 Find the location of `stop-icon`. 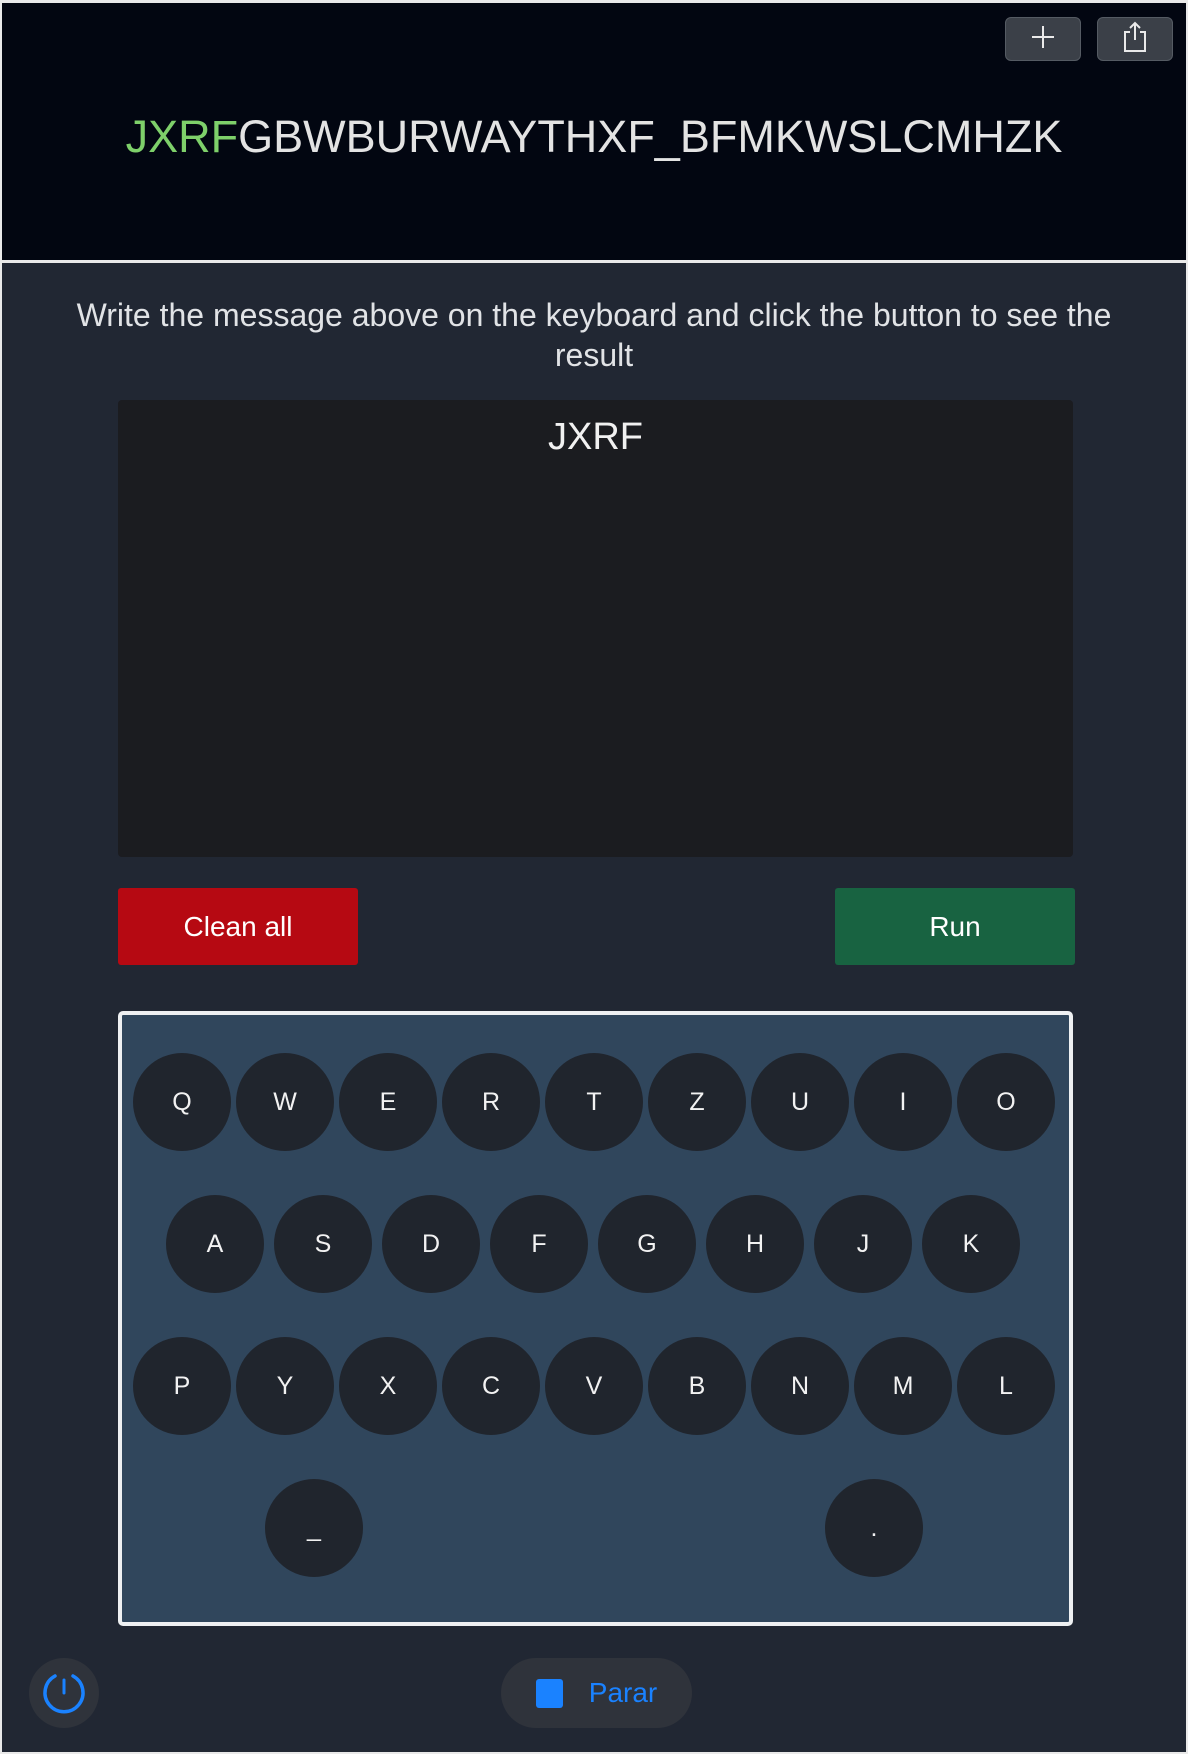

stop-icon is located at coordinates (549, 1693).